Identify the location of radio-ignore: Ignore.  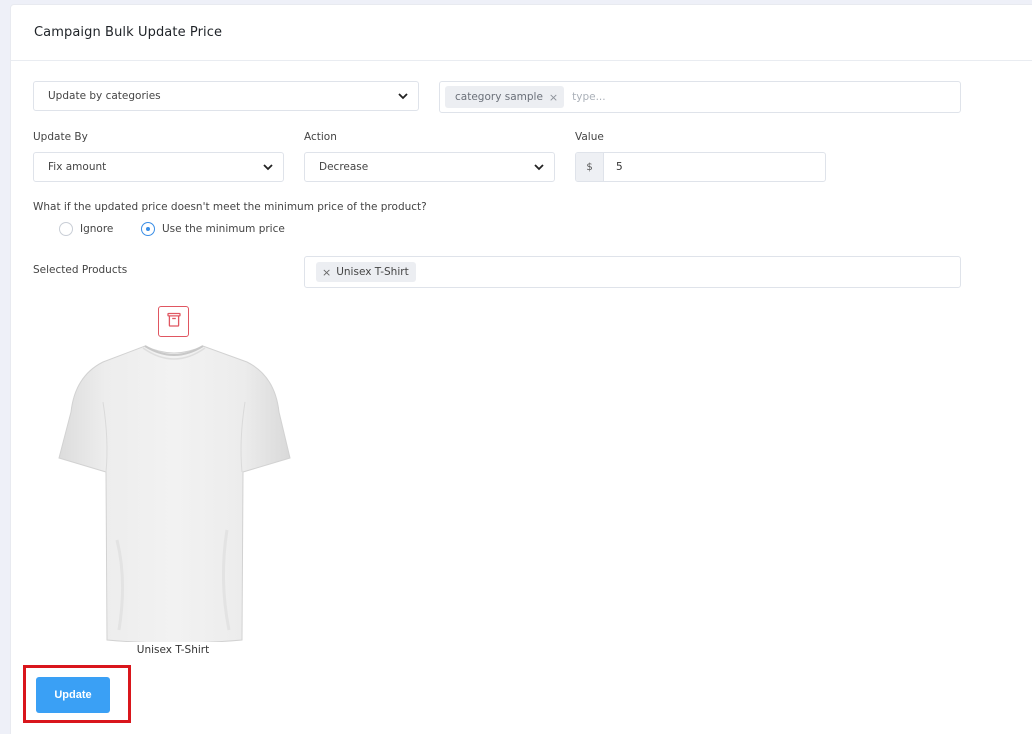
(86, 229).